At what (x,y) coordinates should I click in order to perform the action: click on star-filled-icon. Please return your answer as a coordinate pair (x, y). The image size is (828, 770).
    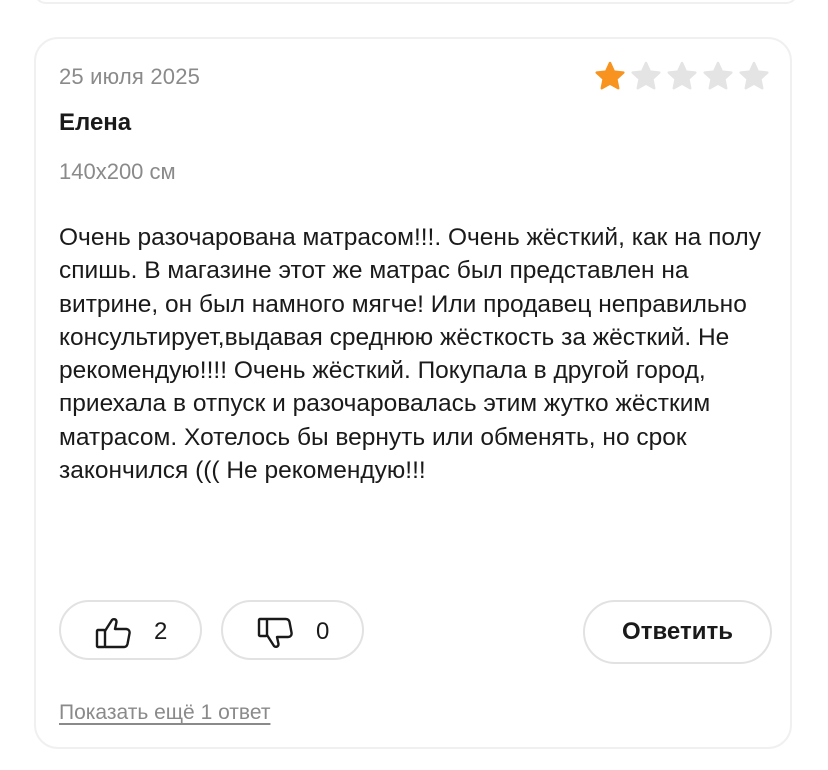
    Looking at the image, I should click on (610, 75).